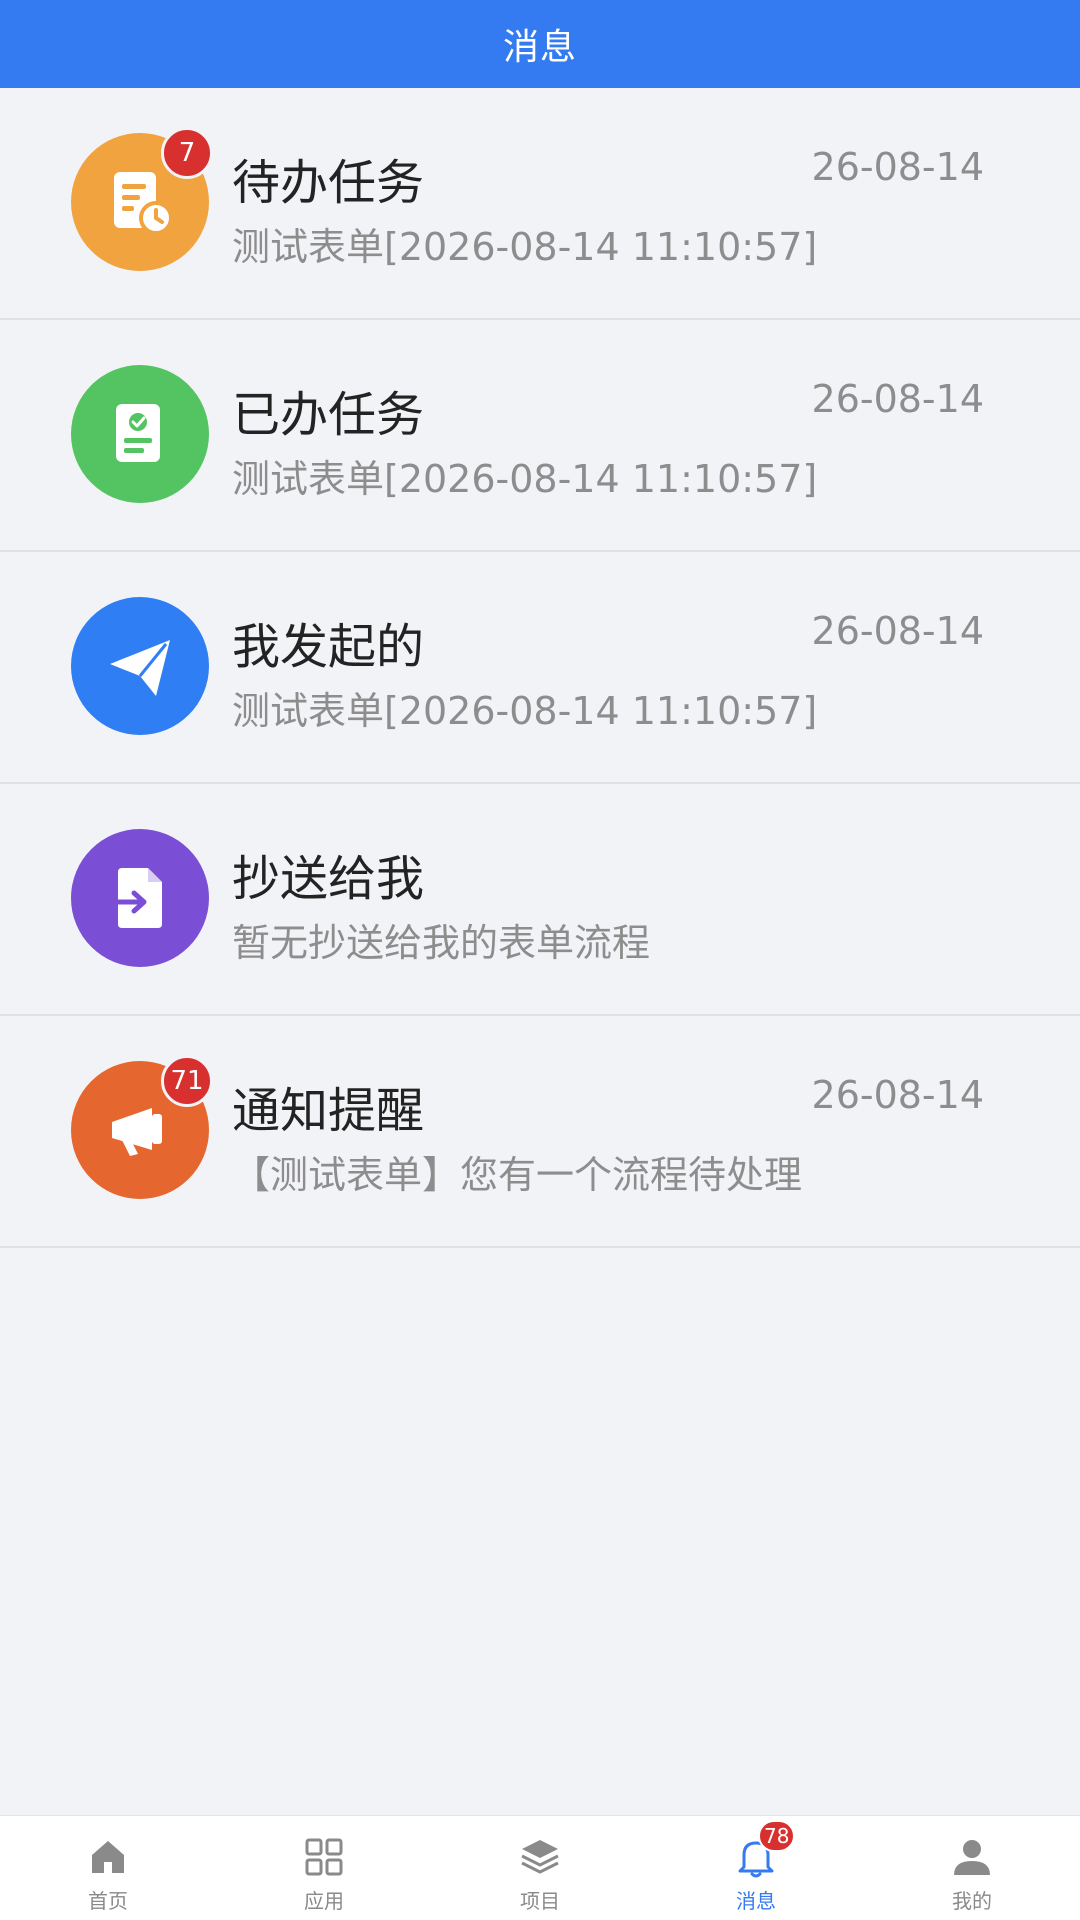 The image size is (1080, 1920). I want to click on cc-icon-circle, so click(140, 898).